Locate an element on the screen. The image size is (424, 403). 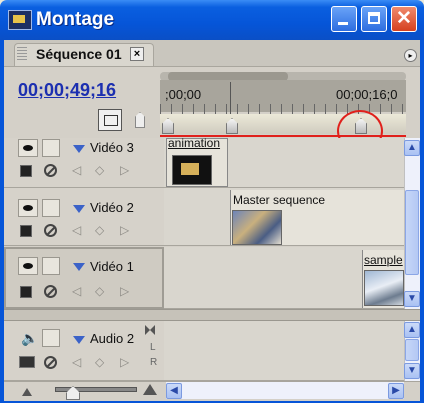
current-timecode: 00;00;49;16 is located at coordinates (67, 90).